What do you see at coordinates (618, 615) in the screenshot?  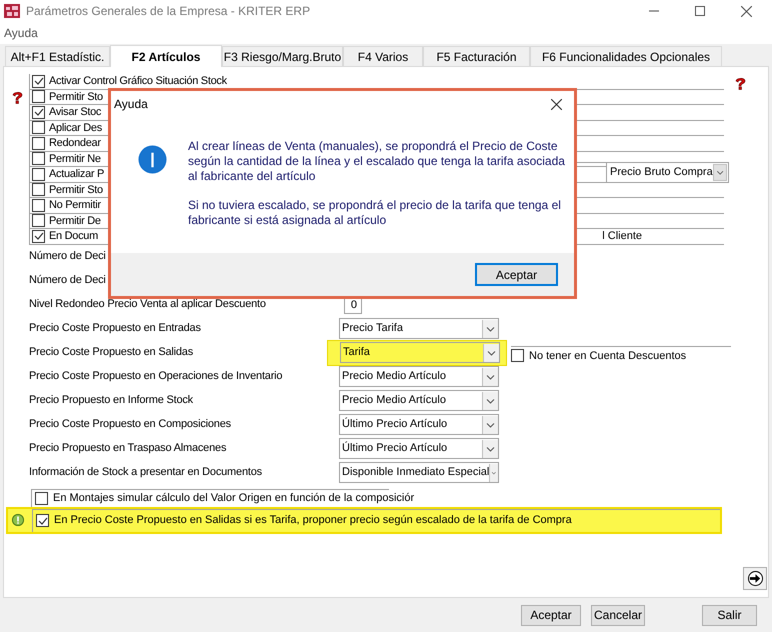 I see `button: Cancelar` at bounding box center [618, 615].